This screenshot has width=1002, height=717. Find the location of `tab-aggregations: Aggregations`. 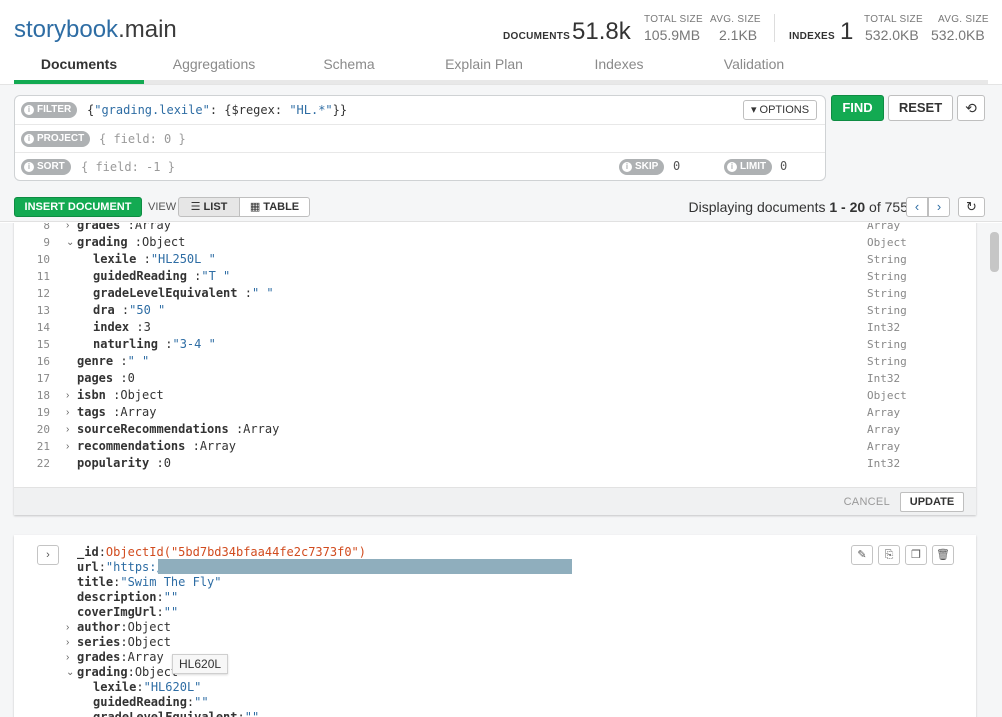

tab-aggregations: Aggregations is located at coordinates (214, 68).